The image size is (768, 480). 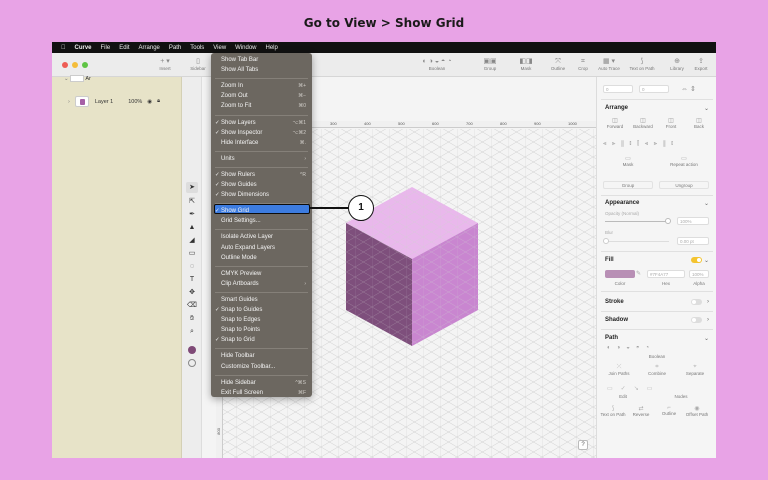 I want to click on crop-button: ⌗ Crop, so click(x=583, y=64).